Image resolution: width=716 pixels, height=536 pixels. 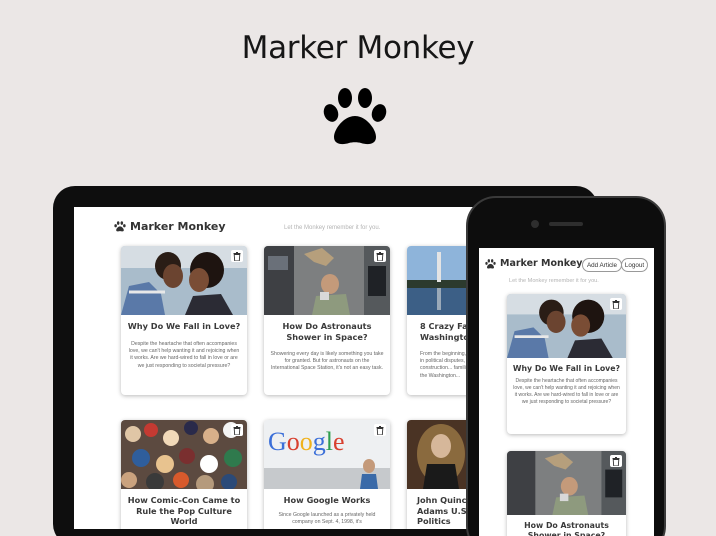 What do you see at coordinates (327, 500) in the screenshot?
I see `article-title: How Google Works` at bounding box center [327, 500].